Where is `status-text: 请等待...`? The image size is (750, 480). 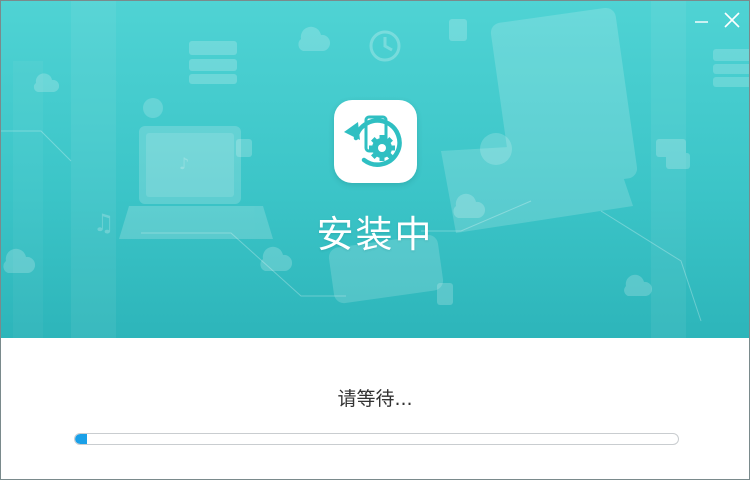 status-text: 请等待... is located at coordinates (375, 399).